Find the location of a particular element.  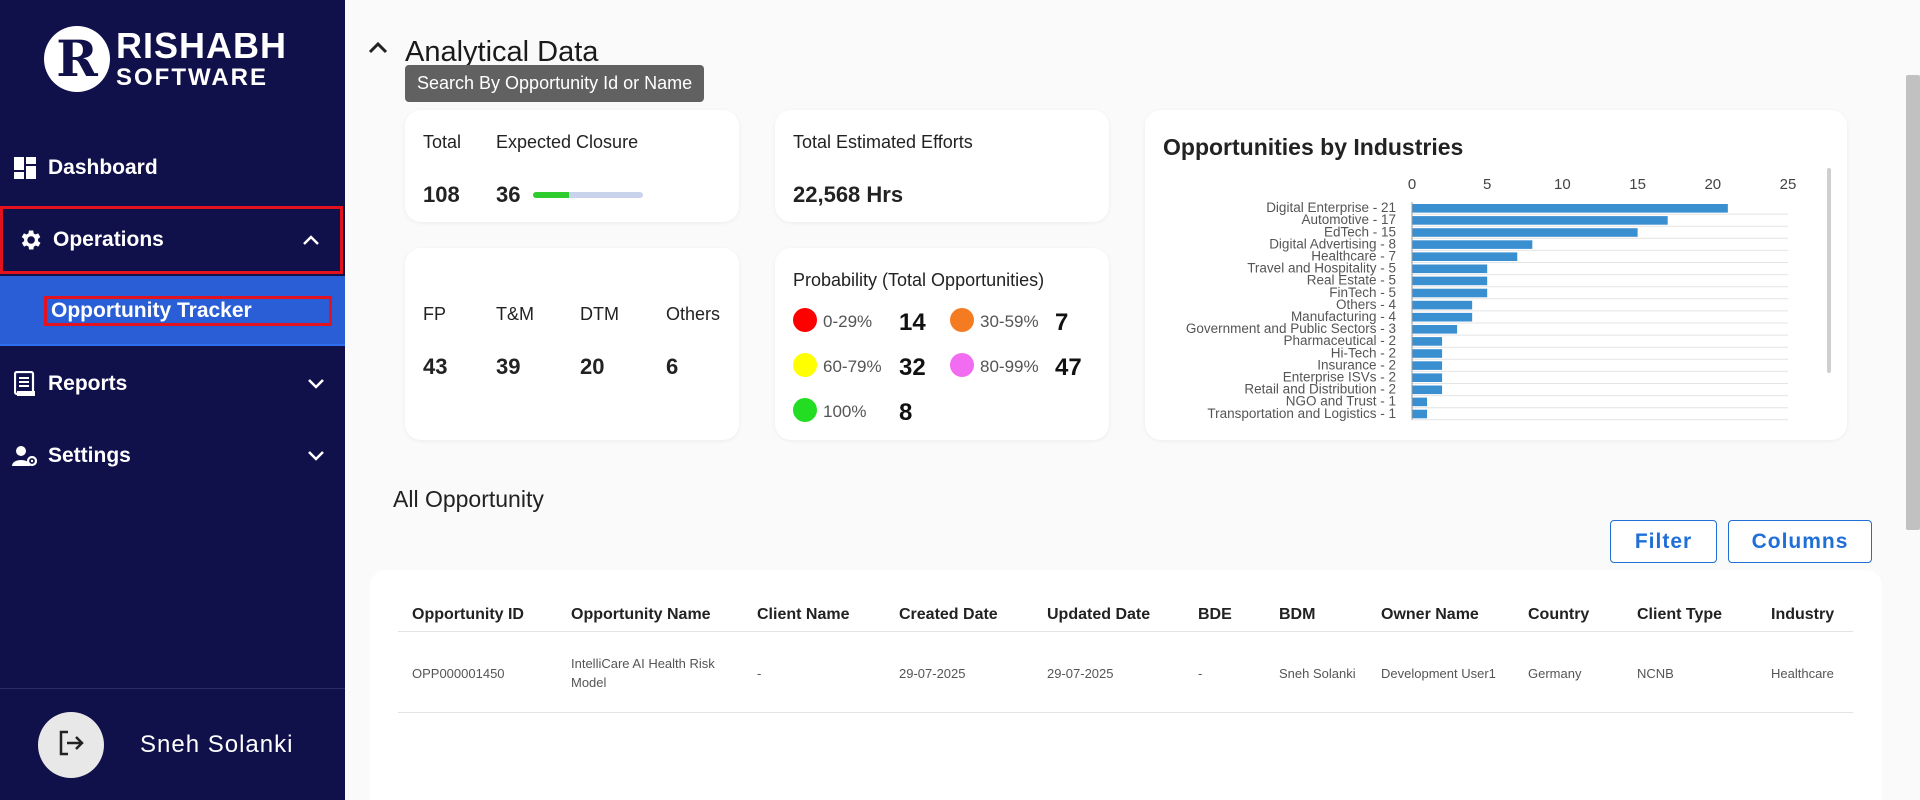

column-header: Created Date is located at coordinates (948, 615).